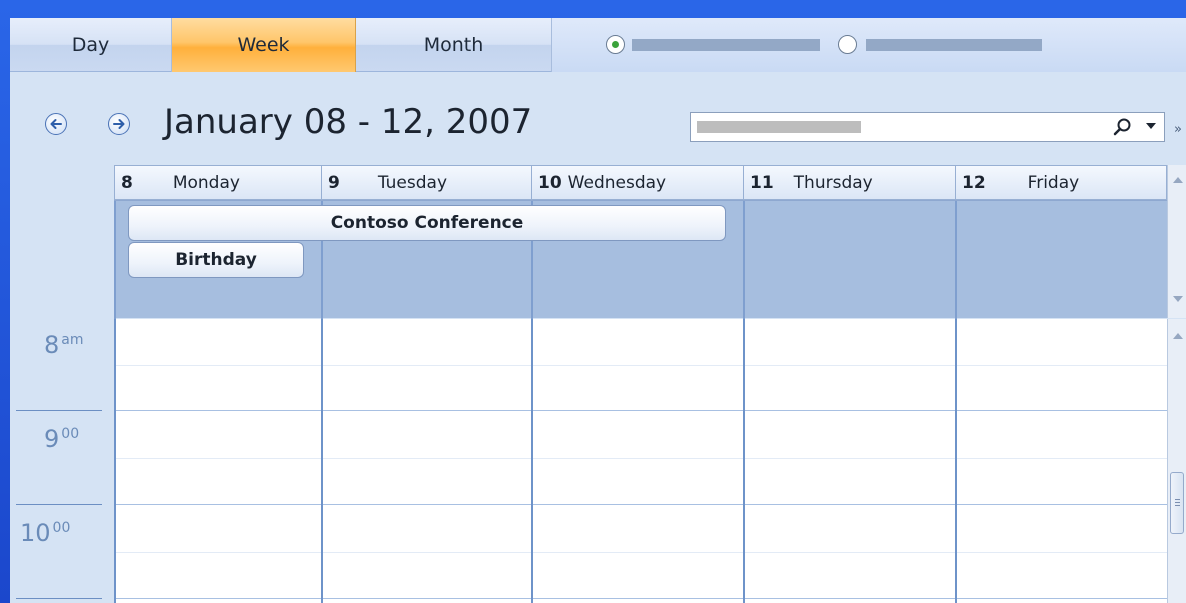 The image size is (1186, 603). Describe the element at coordinates (1178, 129) in the screenshot. I see `expand-chevron-icon: »` at that location.